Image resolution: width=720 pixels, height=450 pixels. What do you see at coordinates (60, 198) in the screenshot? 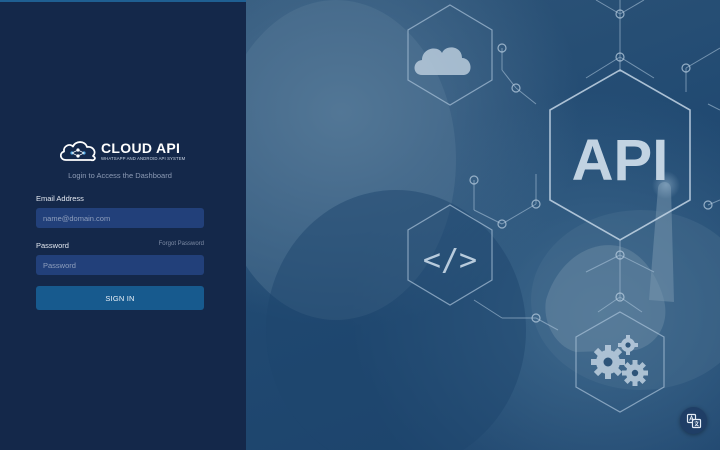
I see `email-label: Email Address` at bounding box center [60, 198].